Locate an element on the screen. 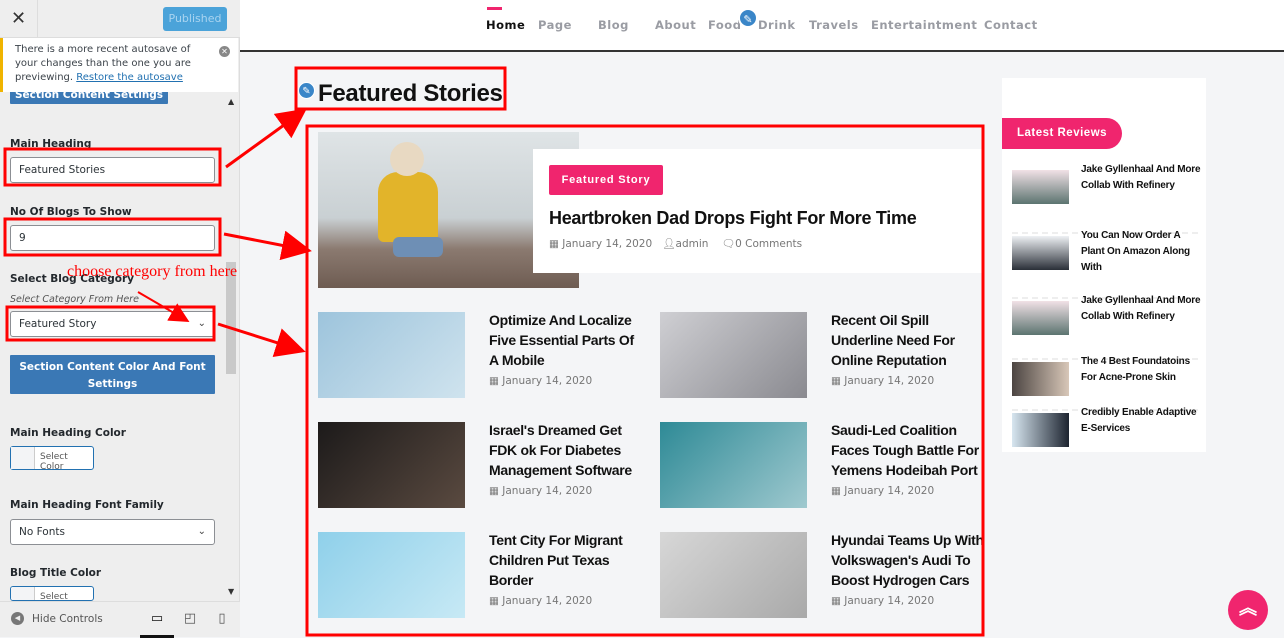 Image resolution: width=1284 pixels, height=638 pixels. collapse-icon: ◀ is located at coordinates (17, 618).